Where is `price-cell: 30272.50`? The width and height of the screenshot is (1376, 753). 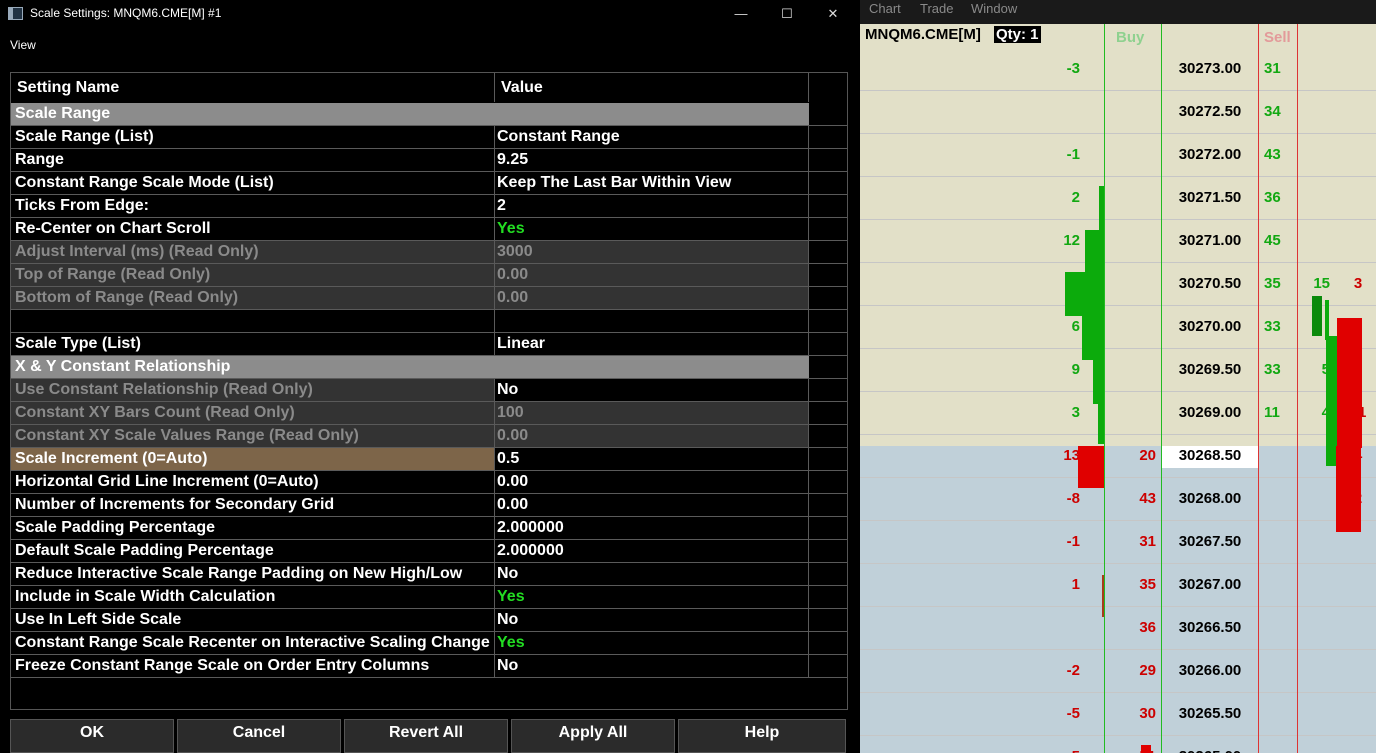
price-cell: 30272.50 is located at coordinates (1210, 111).